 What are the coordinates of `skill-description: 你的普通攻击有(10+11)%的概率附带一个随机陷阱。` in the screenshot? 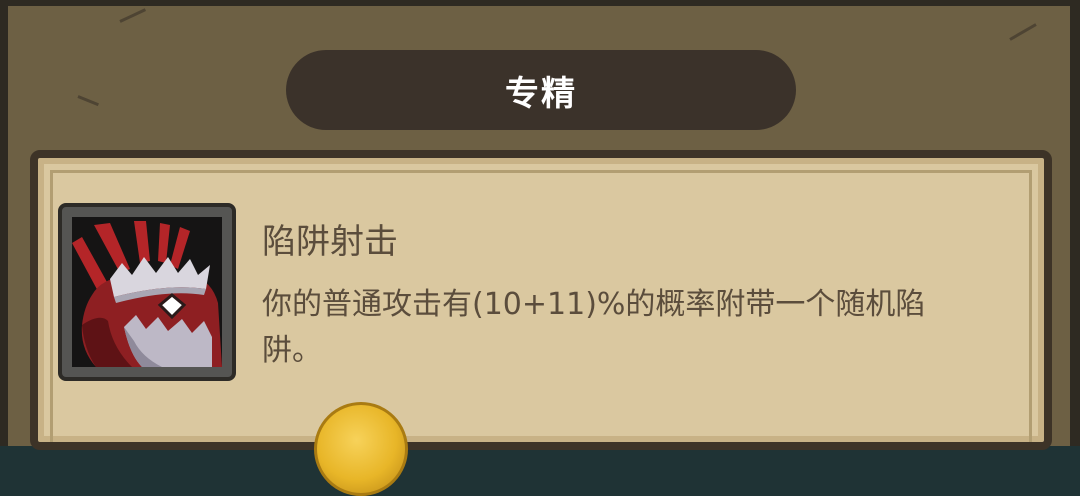 It's located at (594, 327).